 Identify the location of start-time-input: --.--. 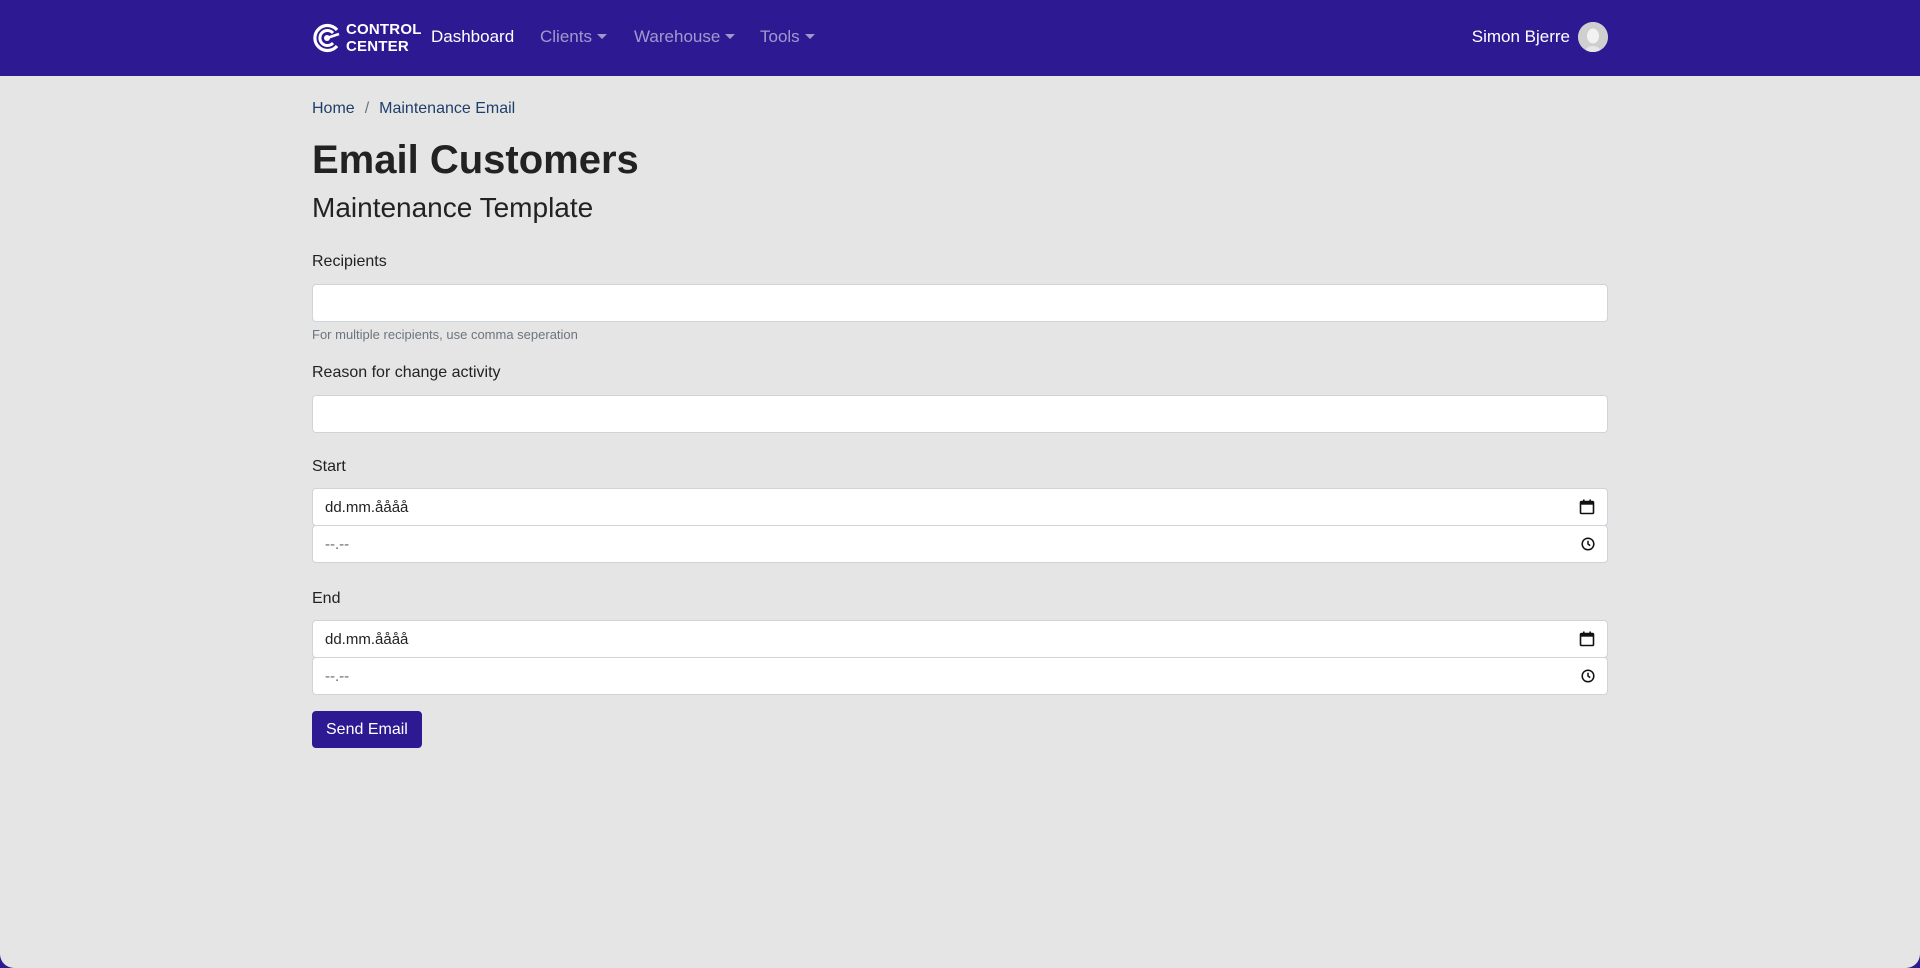
(960, 544).